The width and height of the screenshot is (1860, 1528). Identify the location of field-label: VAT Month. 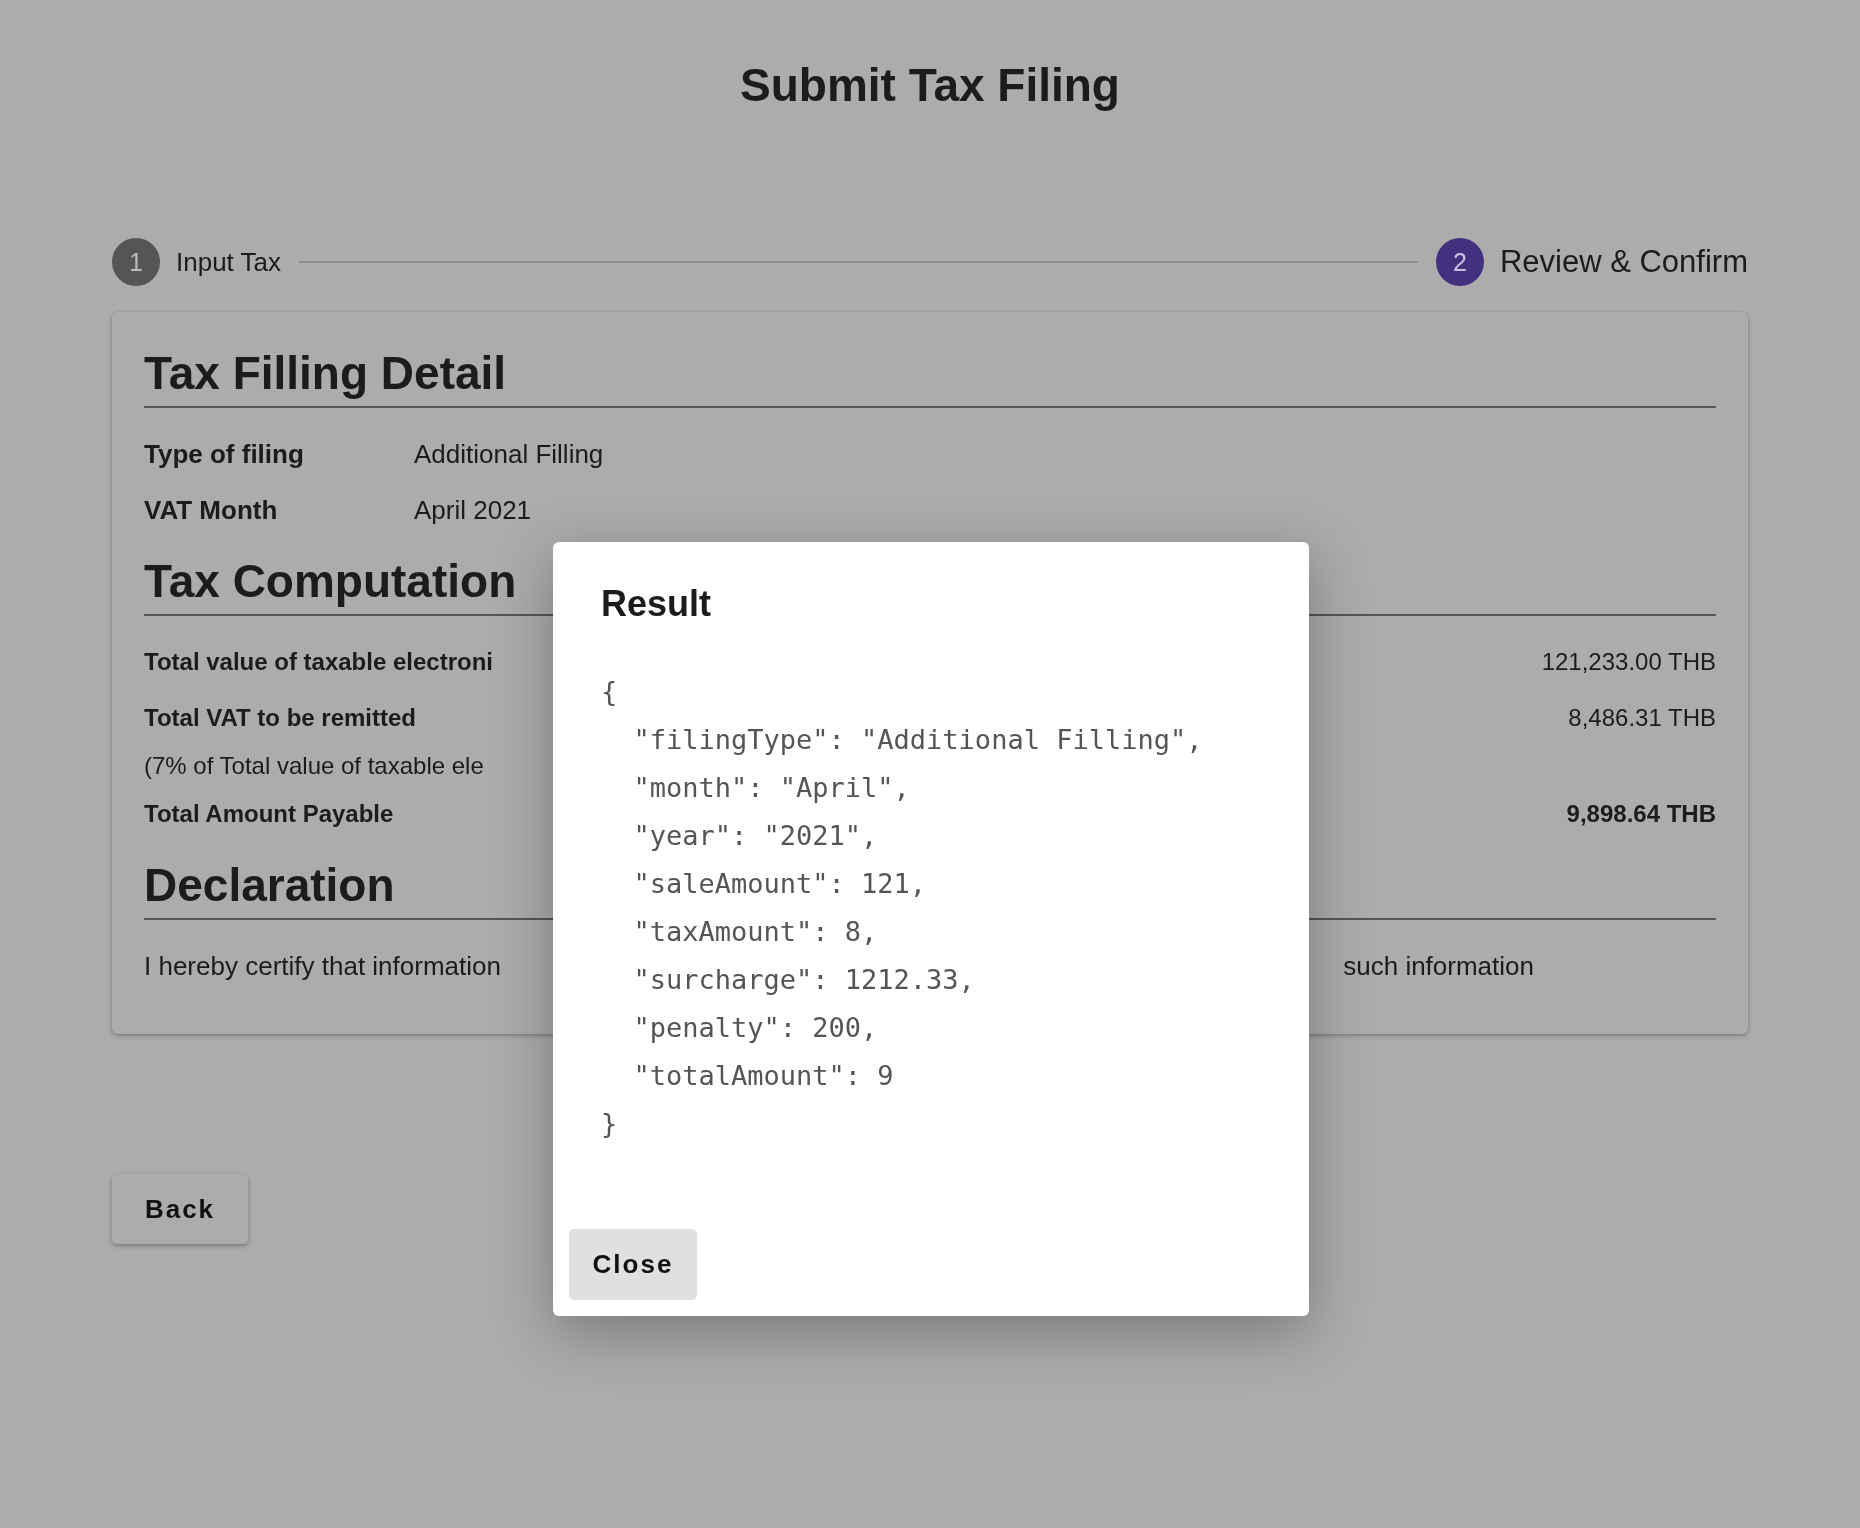
(211, 510).